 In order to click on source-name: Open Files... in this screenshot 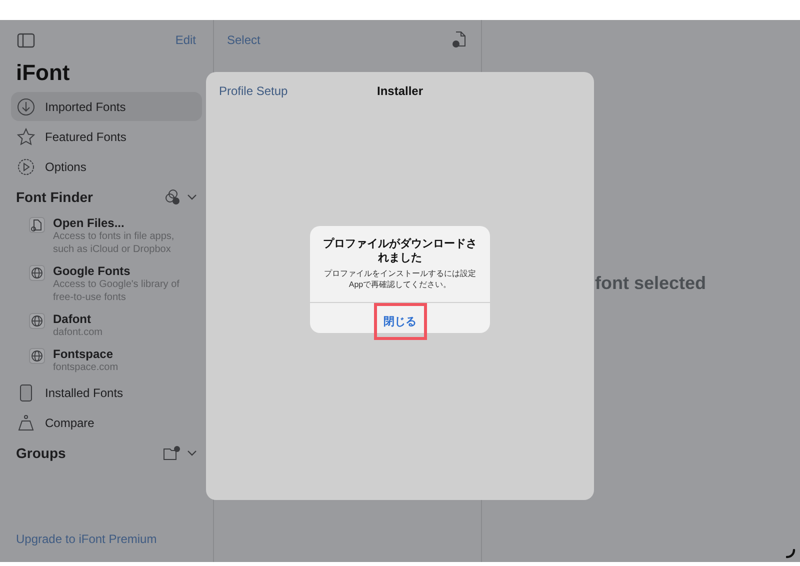, I will do `click(123, 223)`.